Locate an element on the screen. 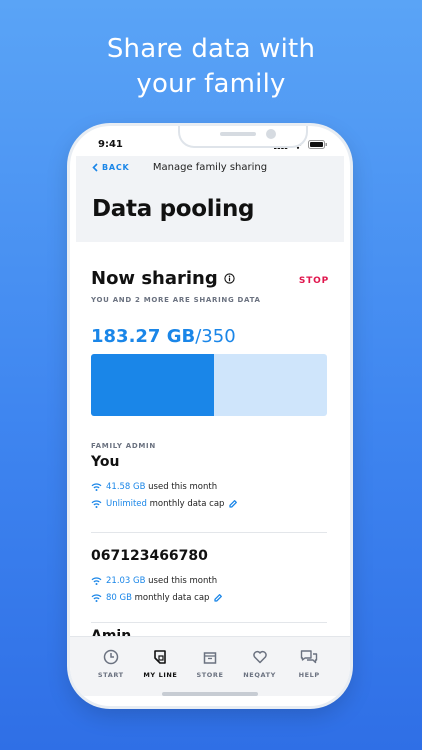 The height and width of the screenshot is (750, 422). sim-card-icon is located at coordinates (160, 657).